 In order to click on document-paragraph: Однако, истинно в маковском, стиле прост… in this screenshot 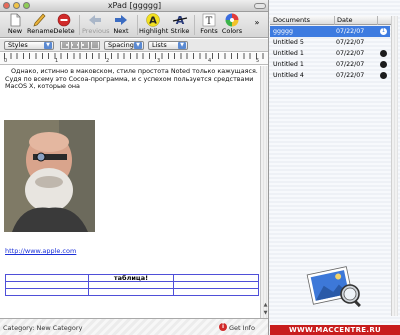, I will do `click(131, 78)`.